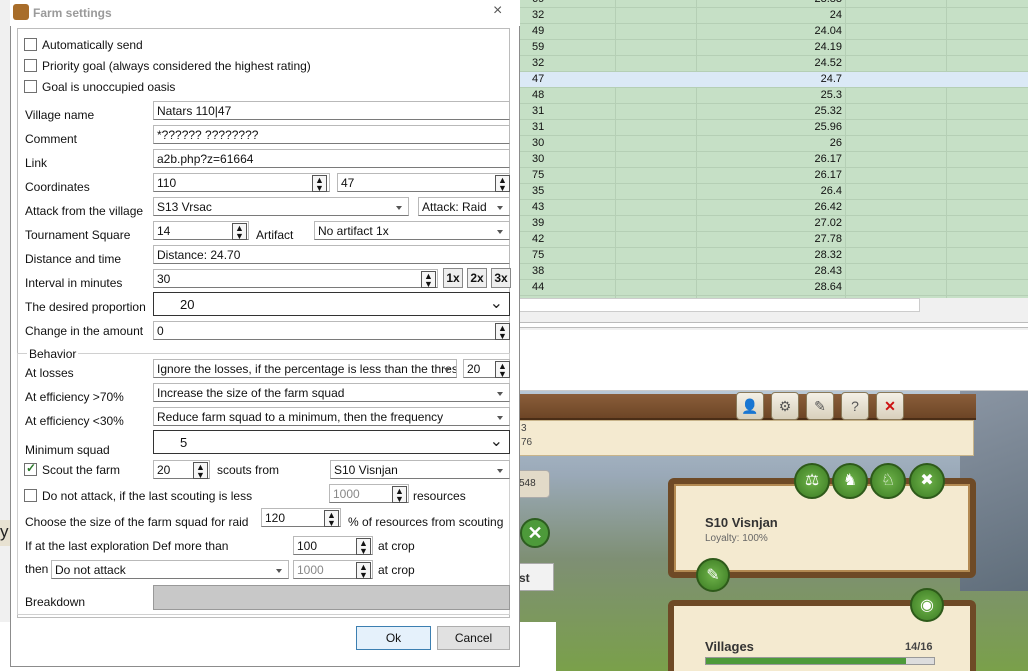  What do you see at coordinates (502, 332) in the screenshot?
I see `change-amount-spinner: ▲ ▼` at bounding box center [502, 332].